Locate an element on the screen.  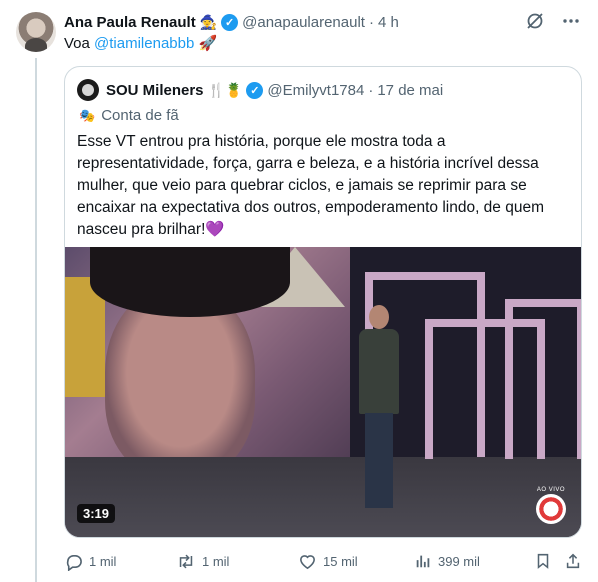
like-count: 15 mil is located at coordinates (340, 561).